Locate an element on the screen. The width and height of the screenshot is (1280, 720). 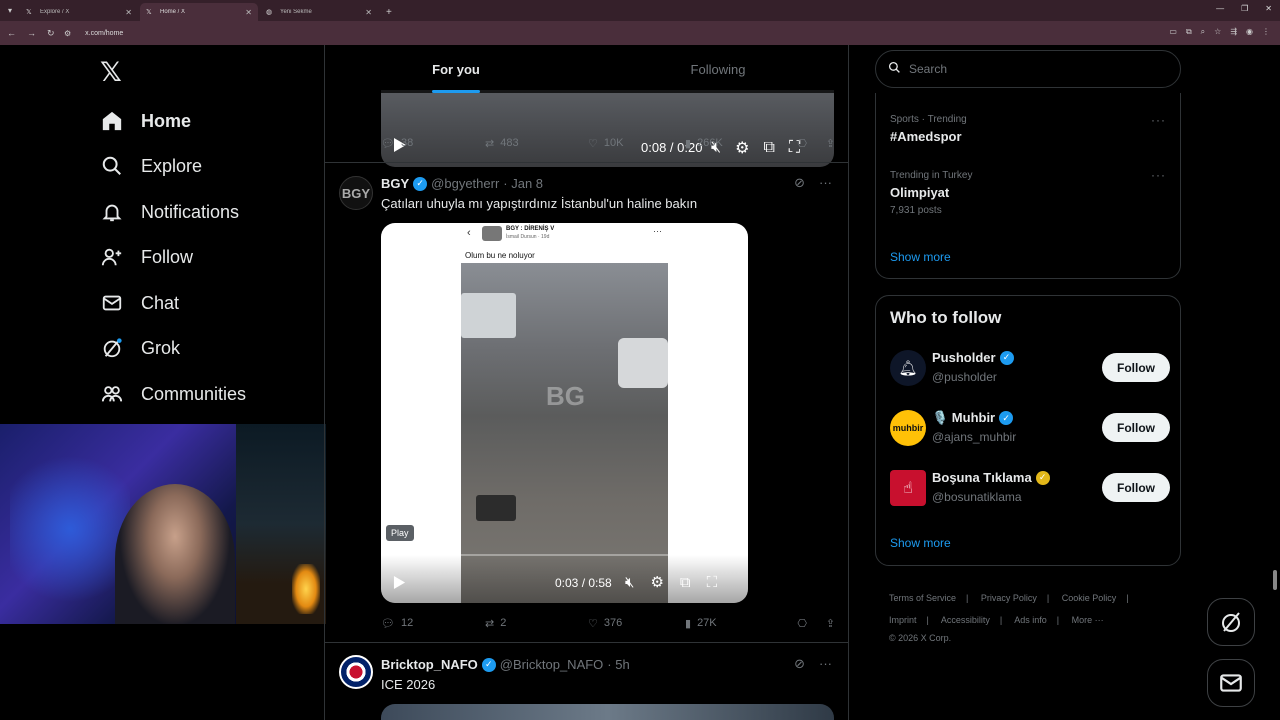
tweet-author: BGY is located at coordinates (395, 183).